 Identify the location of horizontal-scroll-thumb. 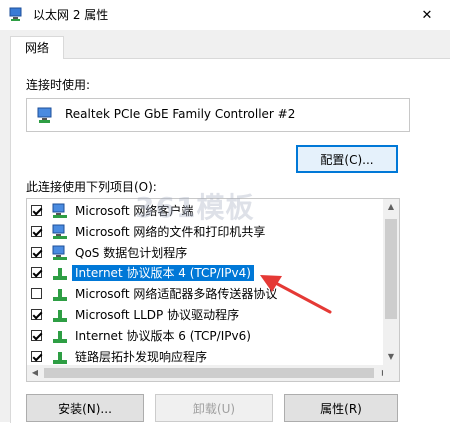
(209, 373).